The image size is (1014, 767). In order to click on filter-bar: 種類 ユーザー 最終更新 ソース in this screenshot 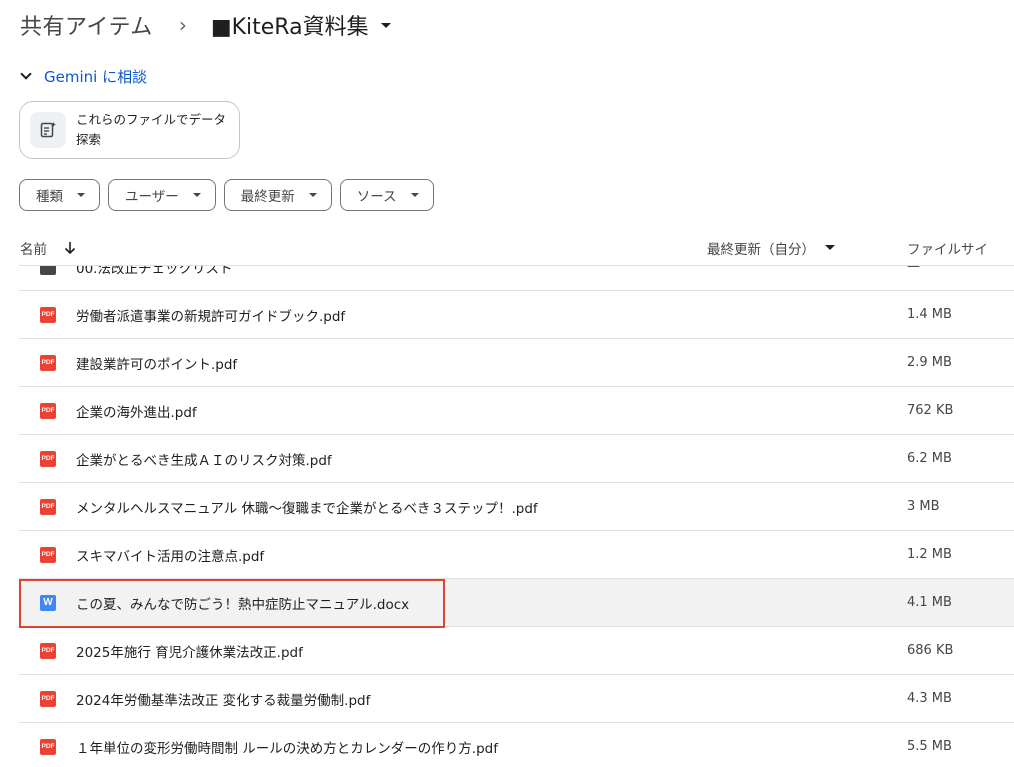, I will do `click(226, 195)`.